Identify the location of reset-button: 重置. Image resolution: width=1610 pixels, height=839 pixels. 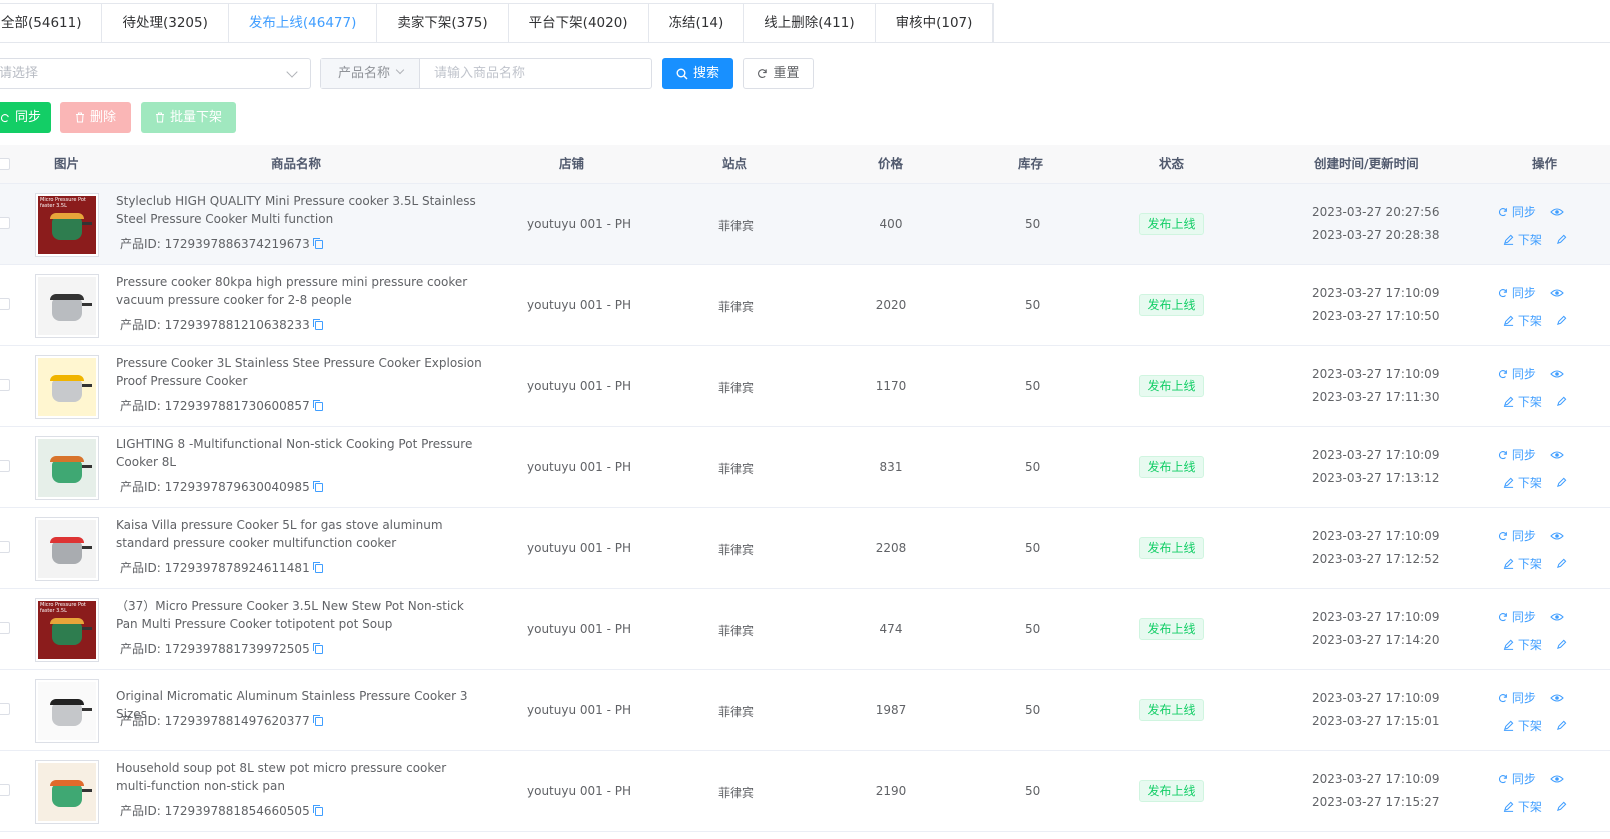
(778, 73).